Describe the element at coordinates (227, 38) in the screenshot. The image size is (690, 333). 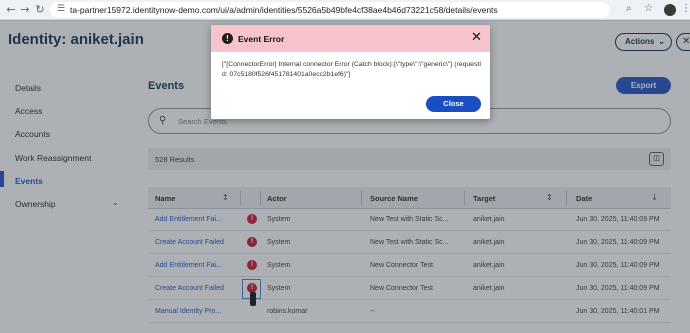
I see `error-icon: !` at that location.